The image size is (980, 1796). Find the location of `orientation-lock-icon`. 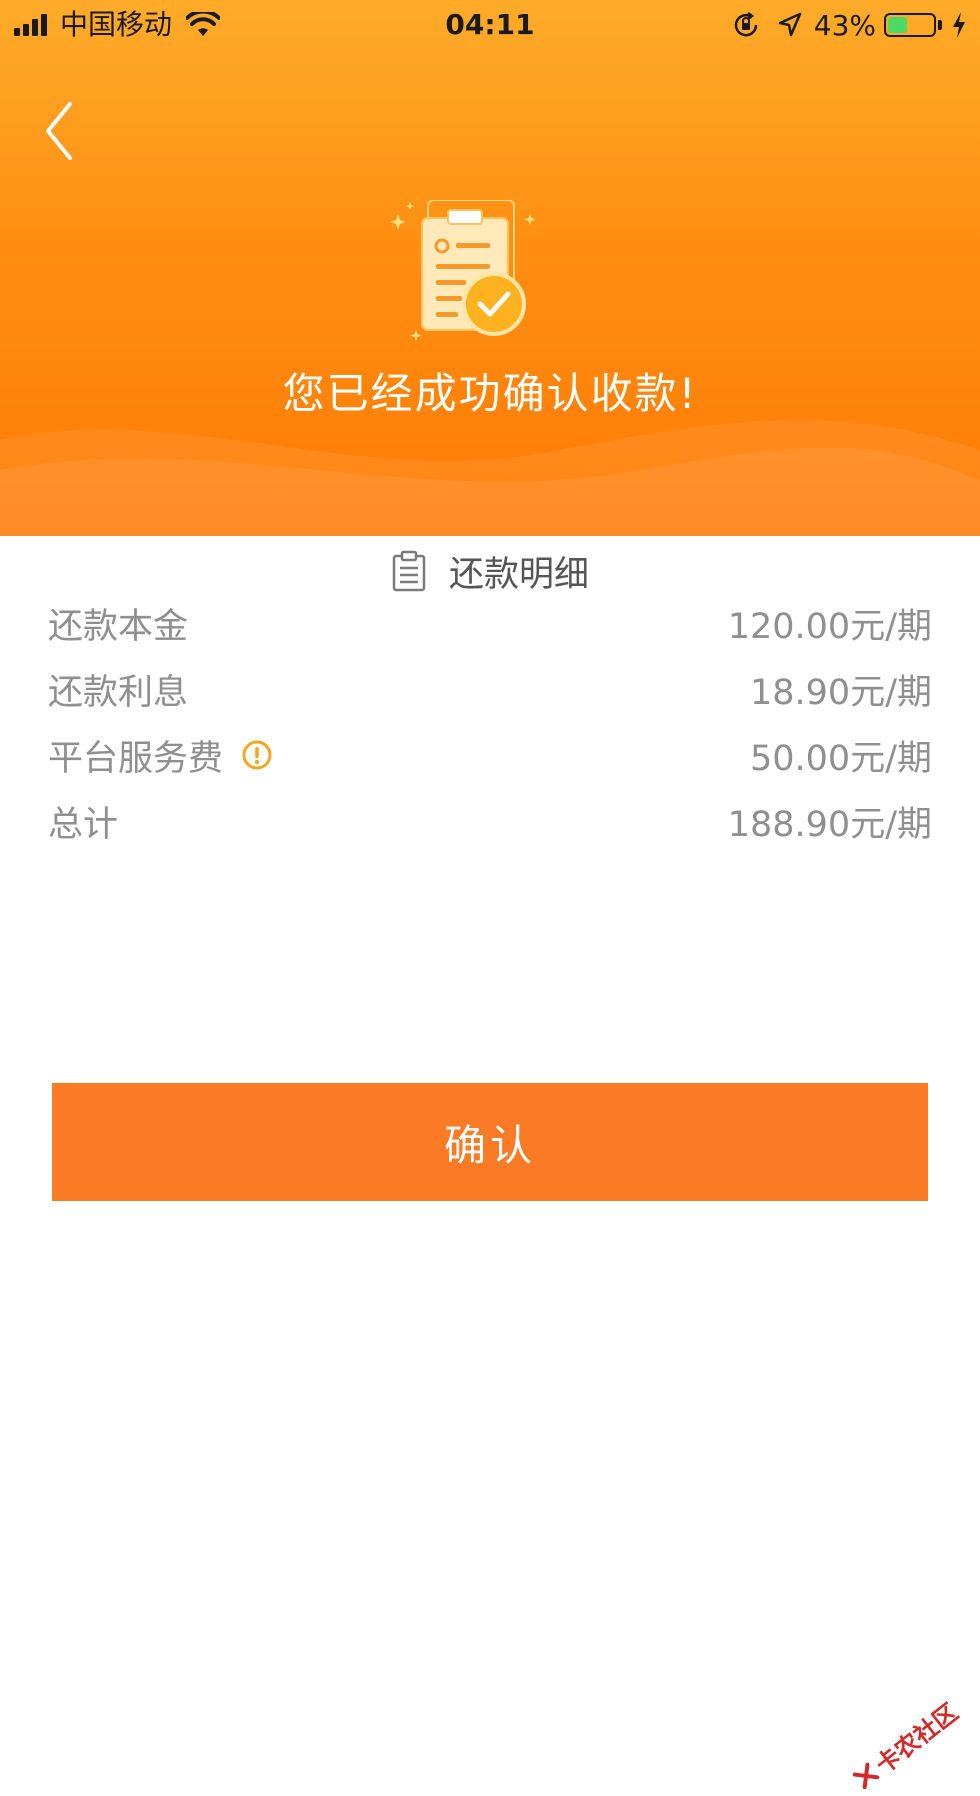

orientation-lock-icon is located at coordinates (746, 24).